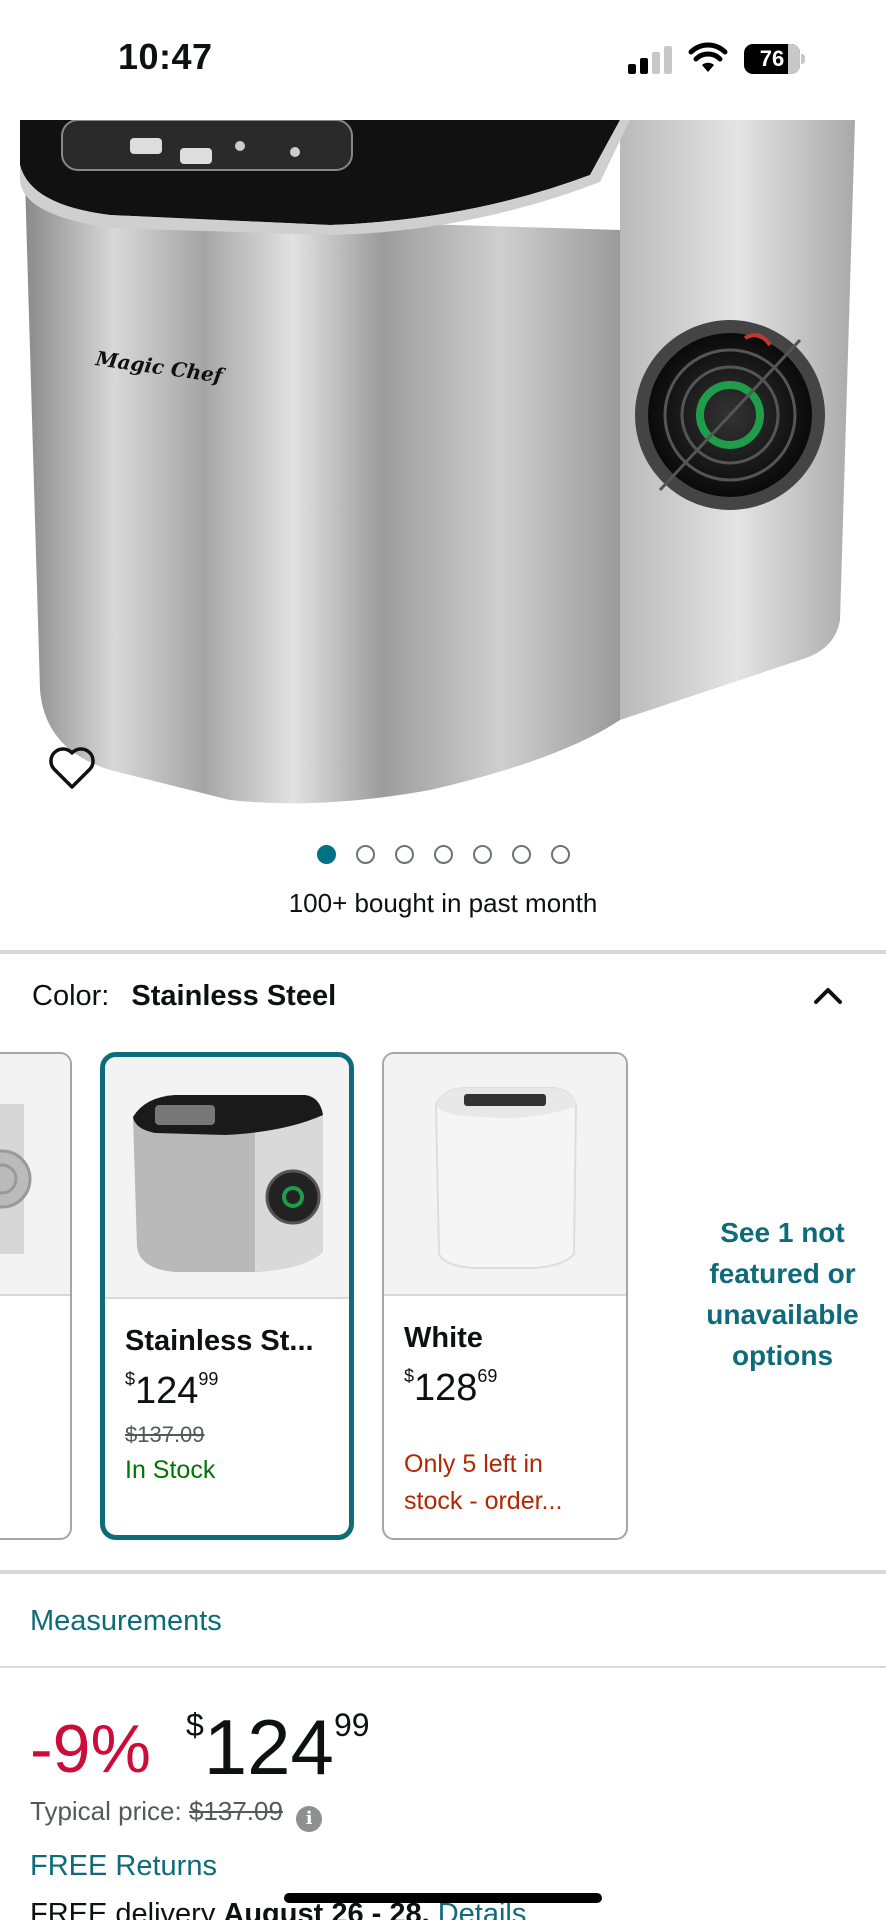 The height and width of the screenshot is (1920, 886). Describe the element at coordinates (443, 1898) in the screenshot. I see `home-indicator` at that location.